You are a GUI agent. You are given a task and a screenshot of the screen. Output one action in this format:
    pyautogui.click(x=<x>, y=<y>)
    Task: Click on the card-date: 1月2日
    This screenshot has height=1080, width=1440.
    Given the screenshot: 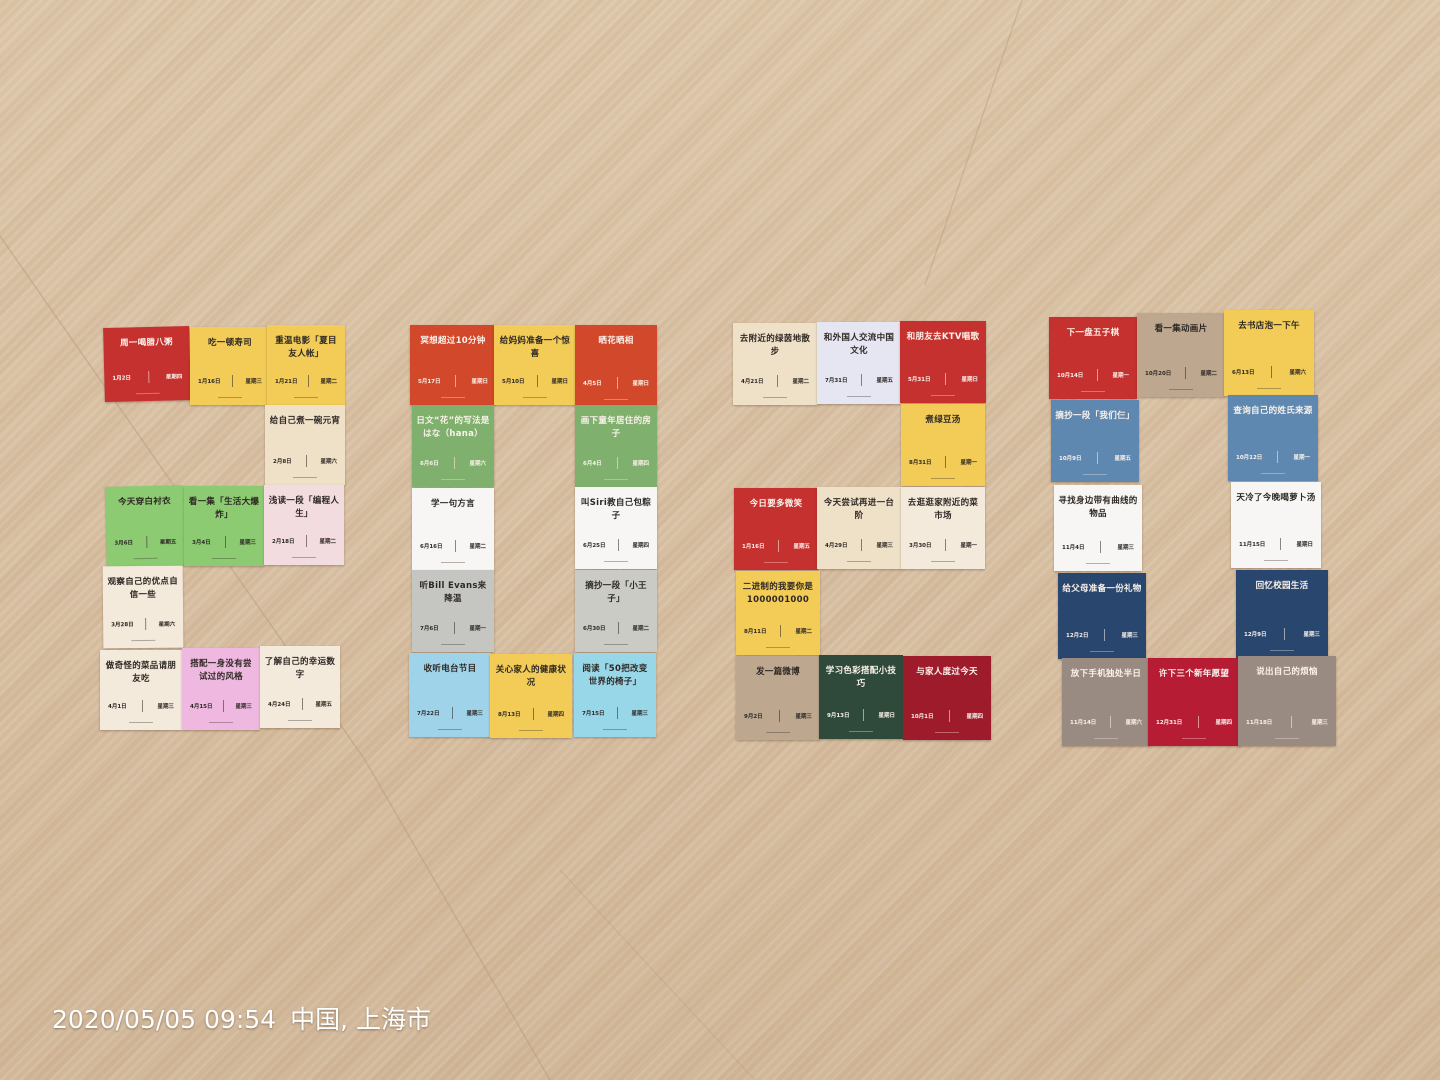 What is the action you would take?
    pyautogui.click(x=122, y=378)
    